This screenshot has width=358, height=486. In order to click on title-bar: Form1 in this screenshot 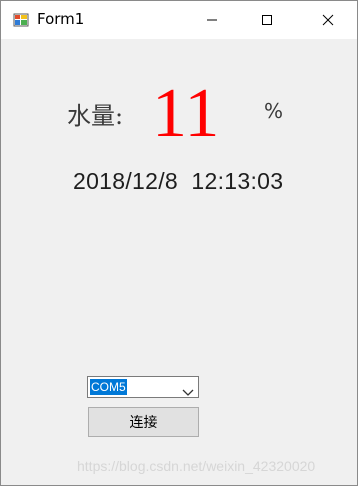, I will do `click(179, 20)`.